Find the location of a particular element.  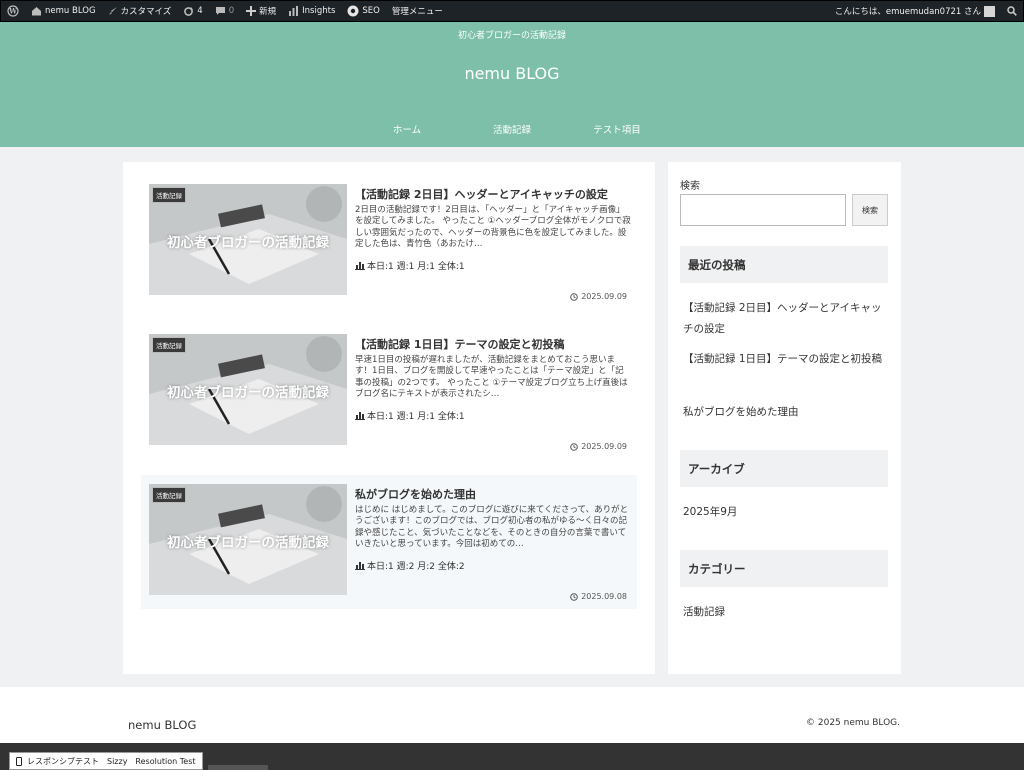

greeting-label: こんにちは、emuemudan0721 さん is located at coordinates (907, 12).